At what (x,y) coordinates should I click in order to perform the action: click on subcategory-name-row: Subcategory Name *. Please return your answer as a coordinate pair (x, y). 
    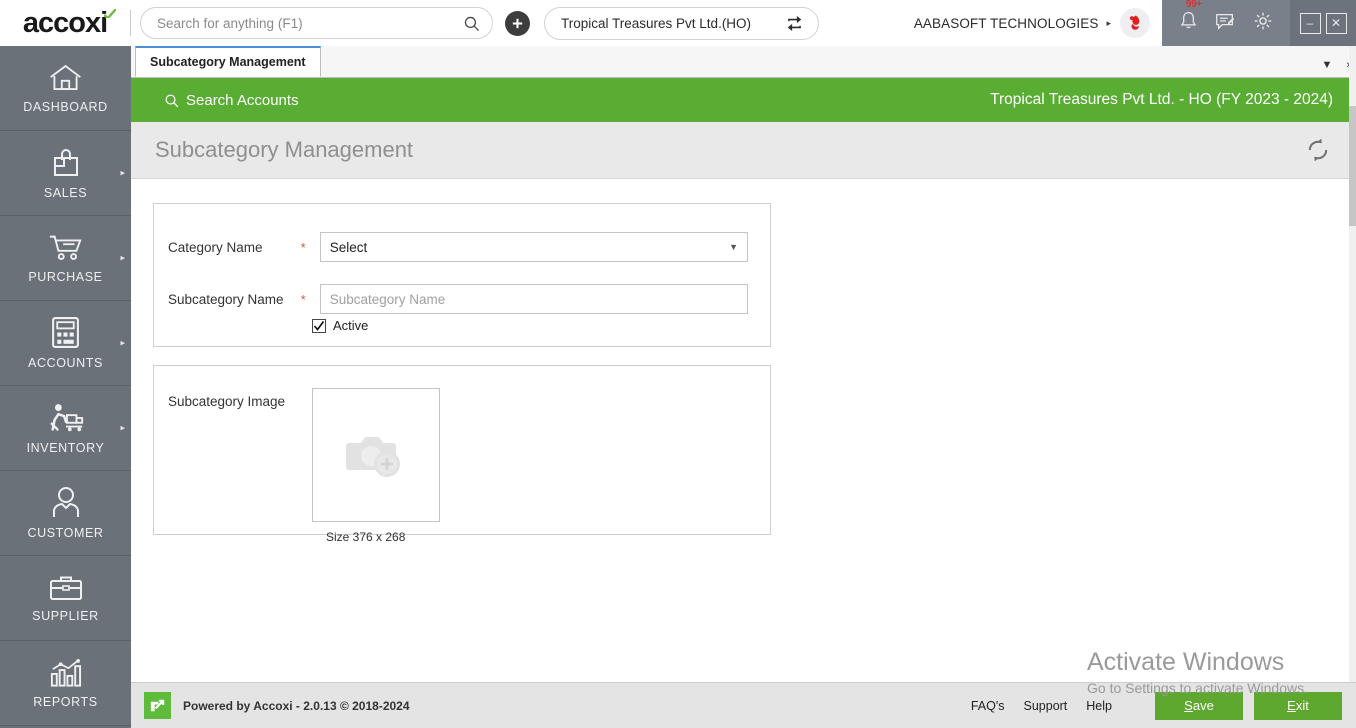
    Looking at the image, I should click on (458, 299).